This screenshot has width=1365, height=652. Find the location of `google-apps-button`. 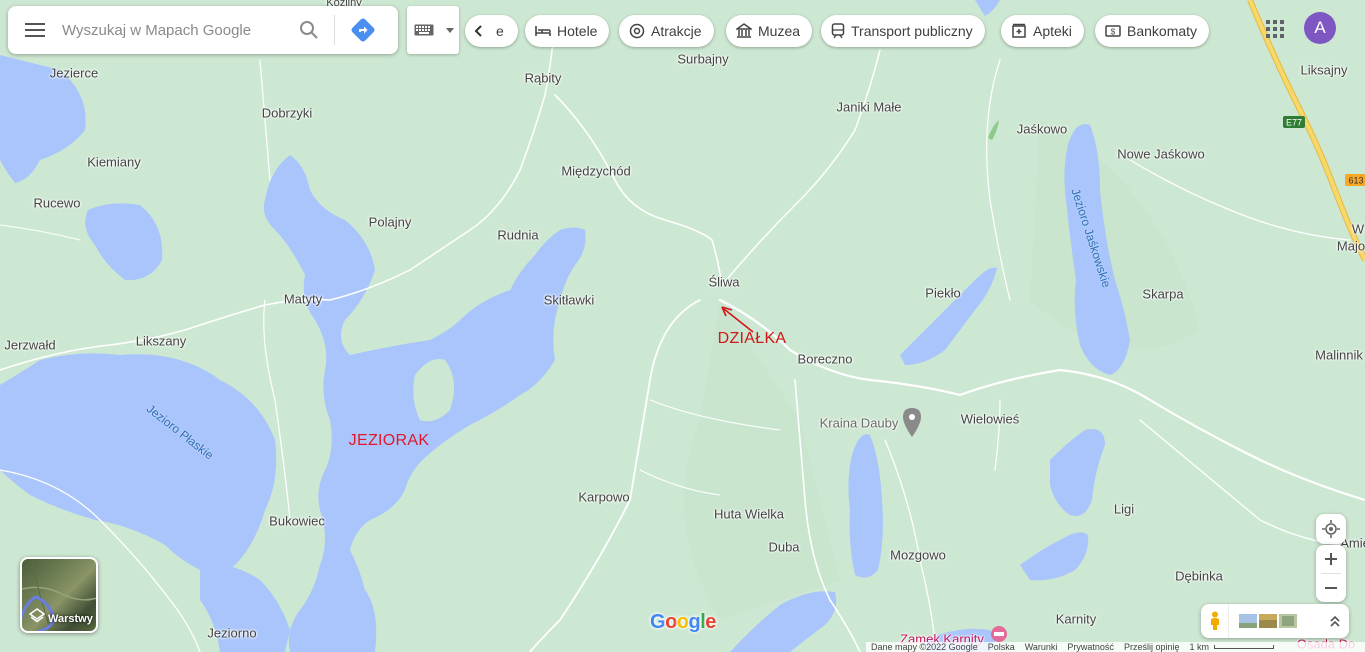

google-apps-button is located at coordinates (1275, 29).